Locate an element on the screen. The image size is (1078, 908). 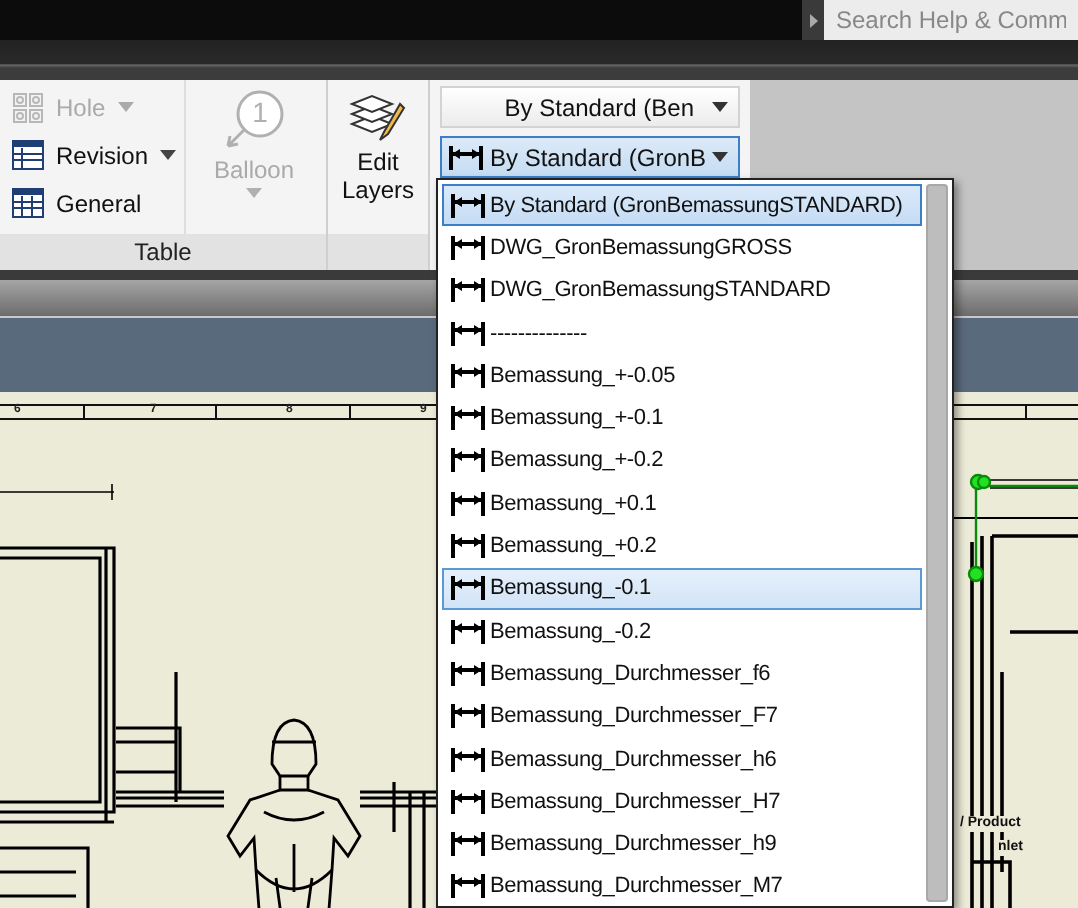
panel-title: Table is located at coordinates (163, 252).